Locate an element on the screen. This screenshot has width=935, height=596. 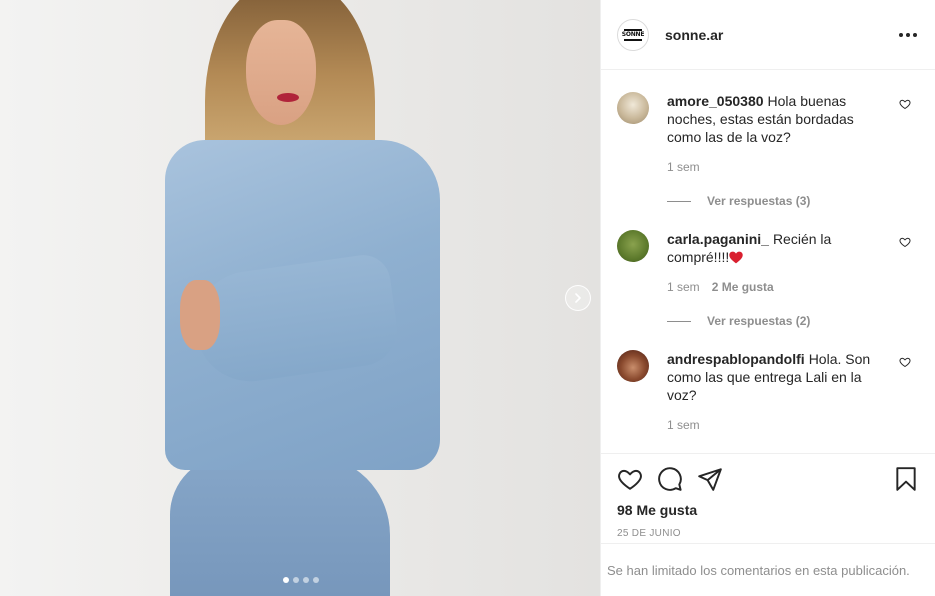
comment-meta: 1 sem 2 Me gusta is located at coordinates (778, 287).